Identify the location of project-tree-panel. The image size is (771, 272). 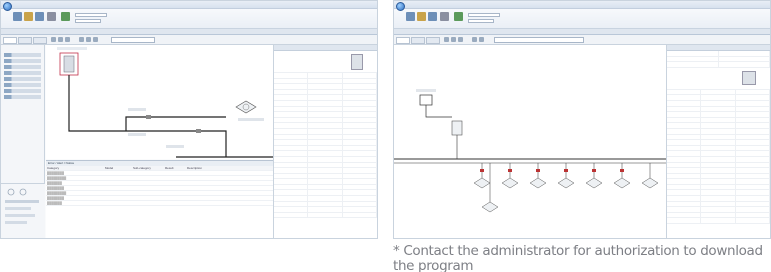
(23, 114).